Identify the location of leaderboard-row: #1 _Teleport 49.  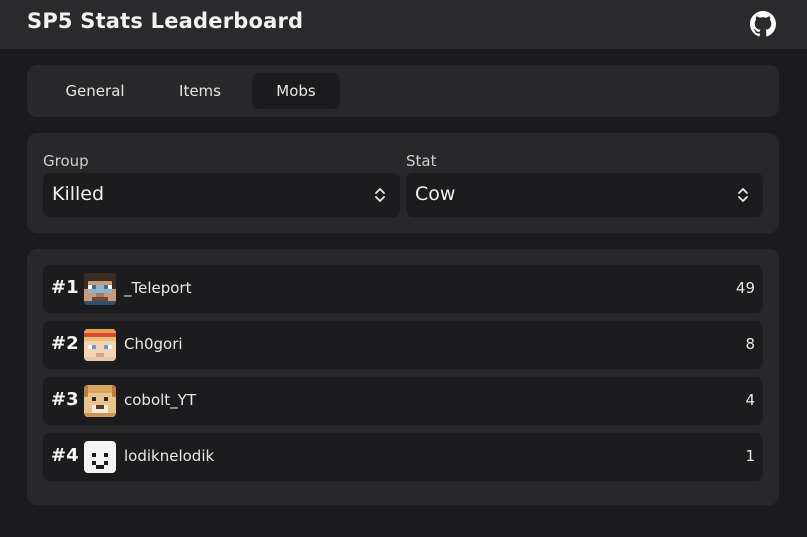
(403, 289).